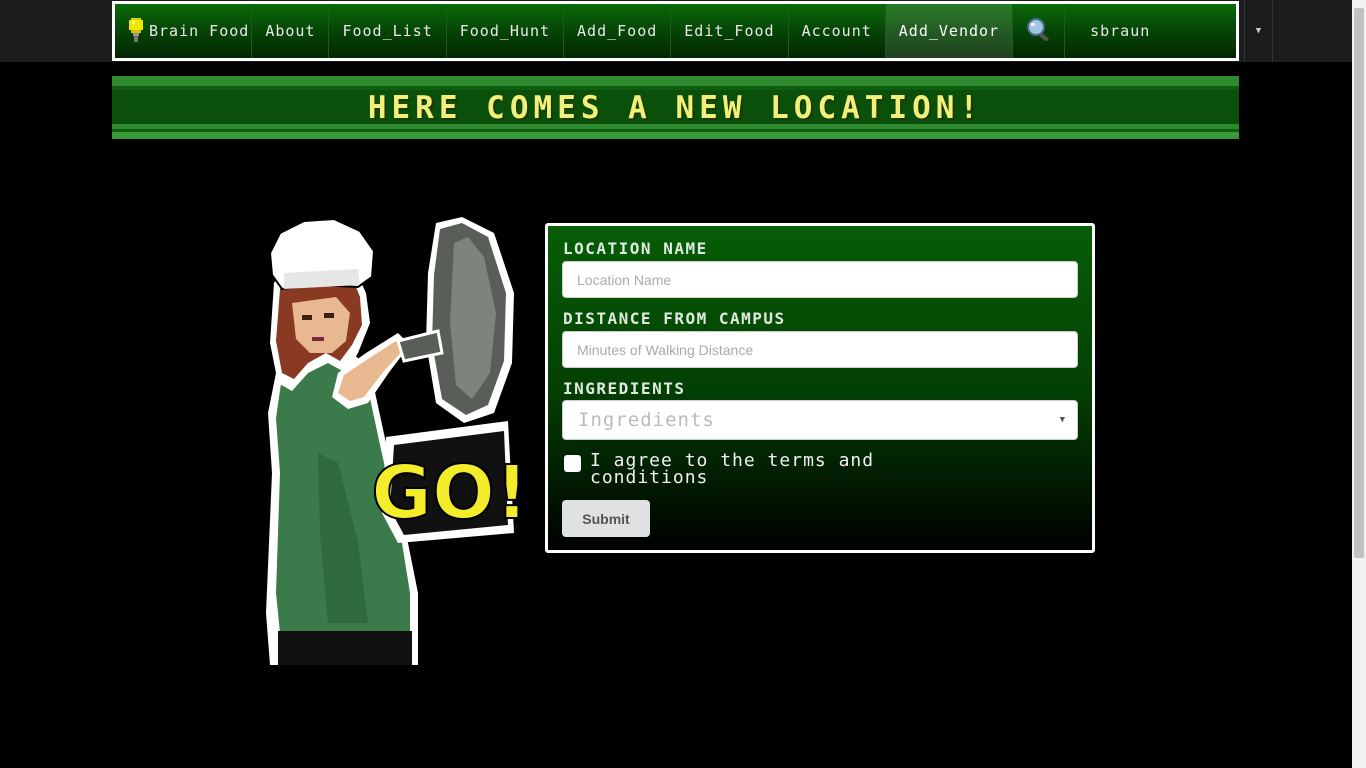 The image size is (1366, 768). What do you see at coordinates (136, 31) in the screenshot?
I see `lightbulb-icon` at bounding box center [136, 31].